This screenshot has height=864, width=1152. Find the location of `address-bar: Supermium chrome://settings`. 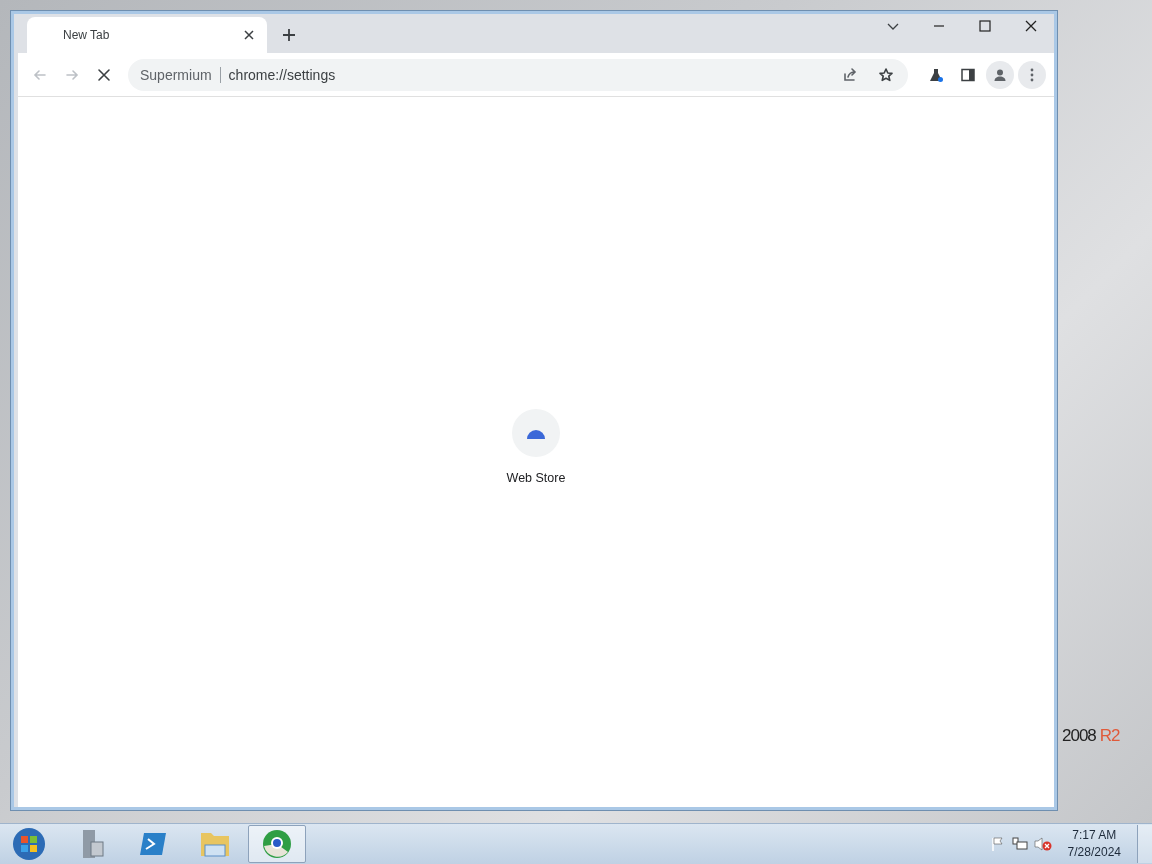

address-bar: Supermium chrome://settings is located at coordinates (518, 74).